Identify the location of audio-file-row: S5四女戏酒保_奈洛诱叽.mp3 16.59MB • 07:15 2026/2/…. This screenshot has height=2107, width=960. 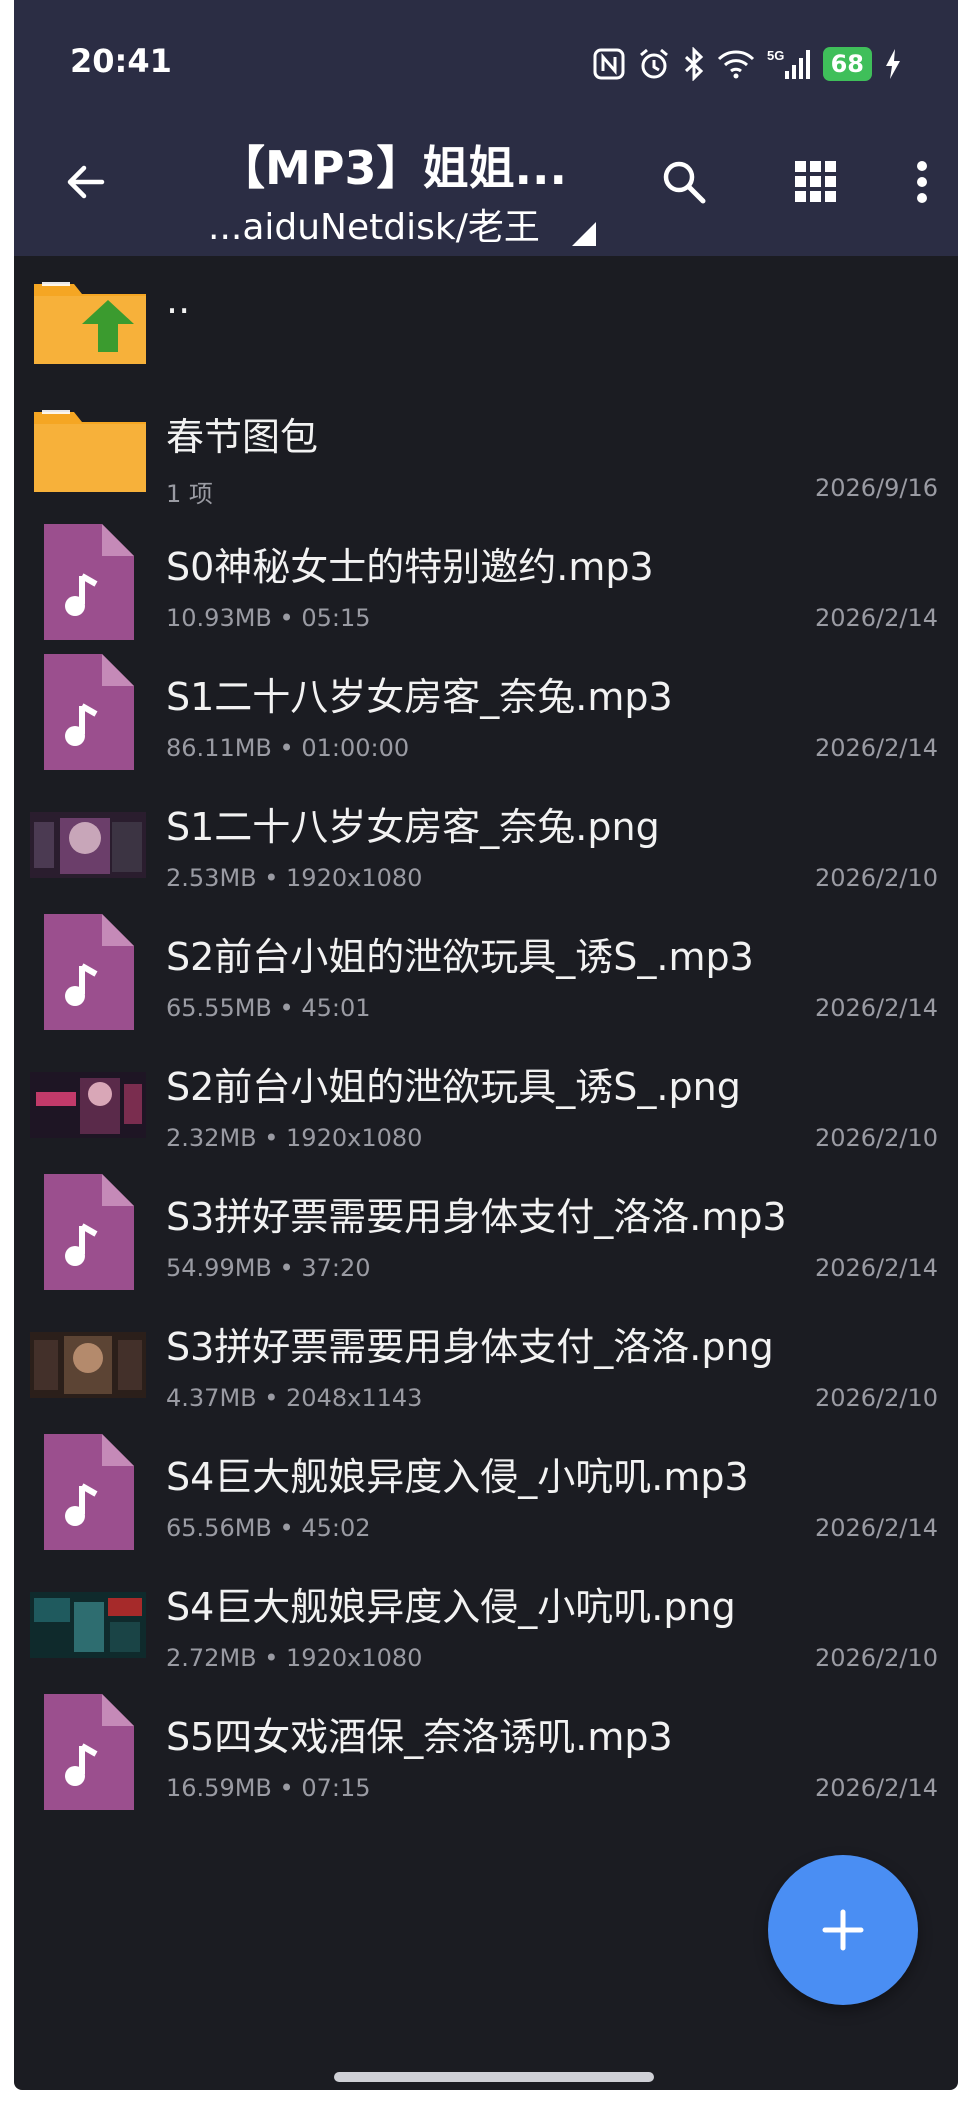
(486, 1751).